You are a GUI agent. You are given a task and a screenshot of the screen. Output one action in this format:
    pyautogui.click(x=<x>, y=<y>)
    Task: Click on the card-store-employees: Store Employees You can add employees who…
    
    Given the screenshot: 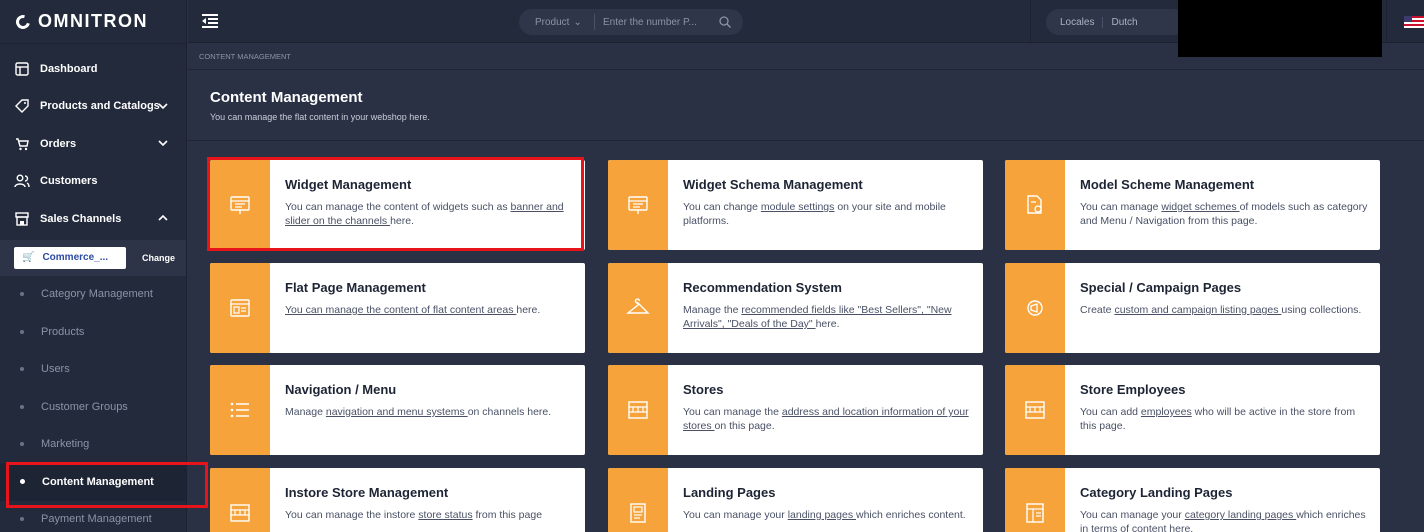 What is the action you would take?
    pyautogui.click(x=1192, y=410)
    